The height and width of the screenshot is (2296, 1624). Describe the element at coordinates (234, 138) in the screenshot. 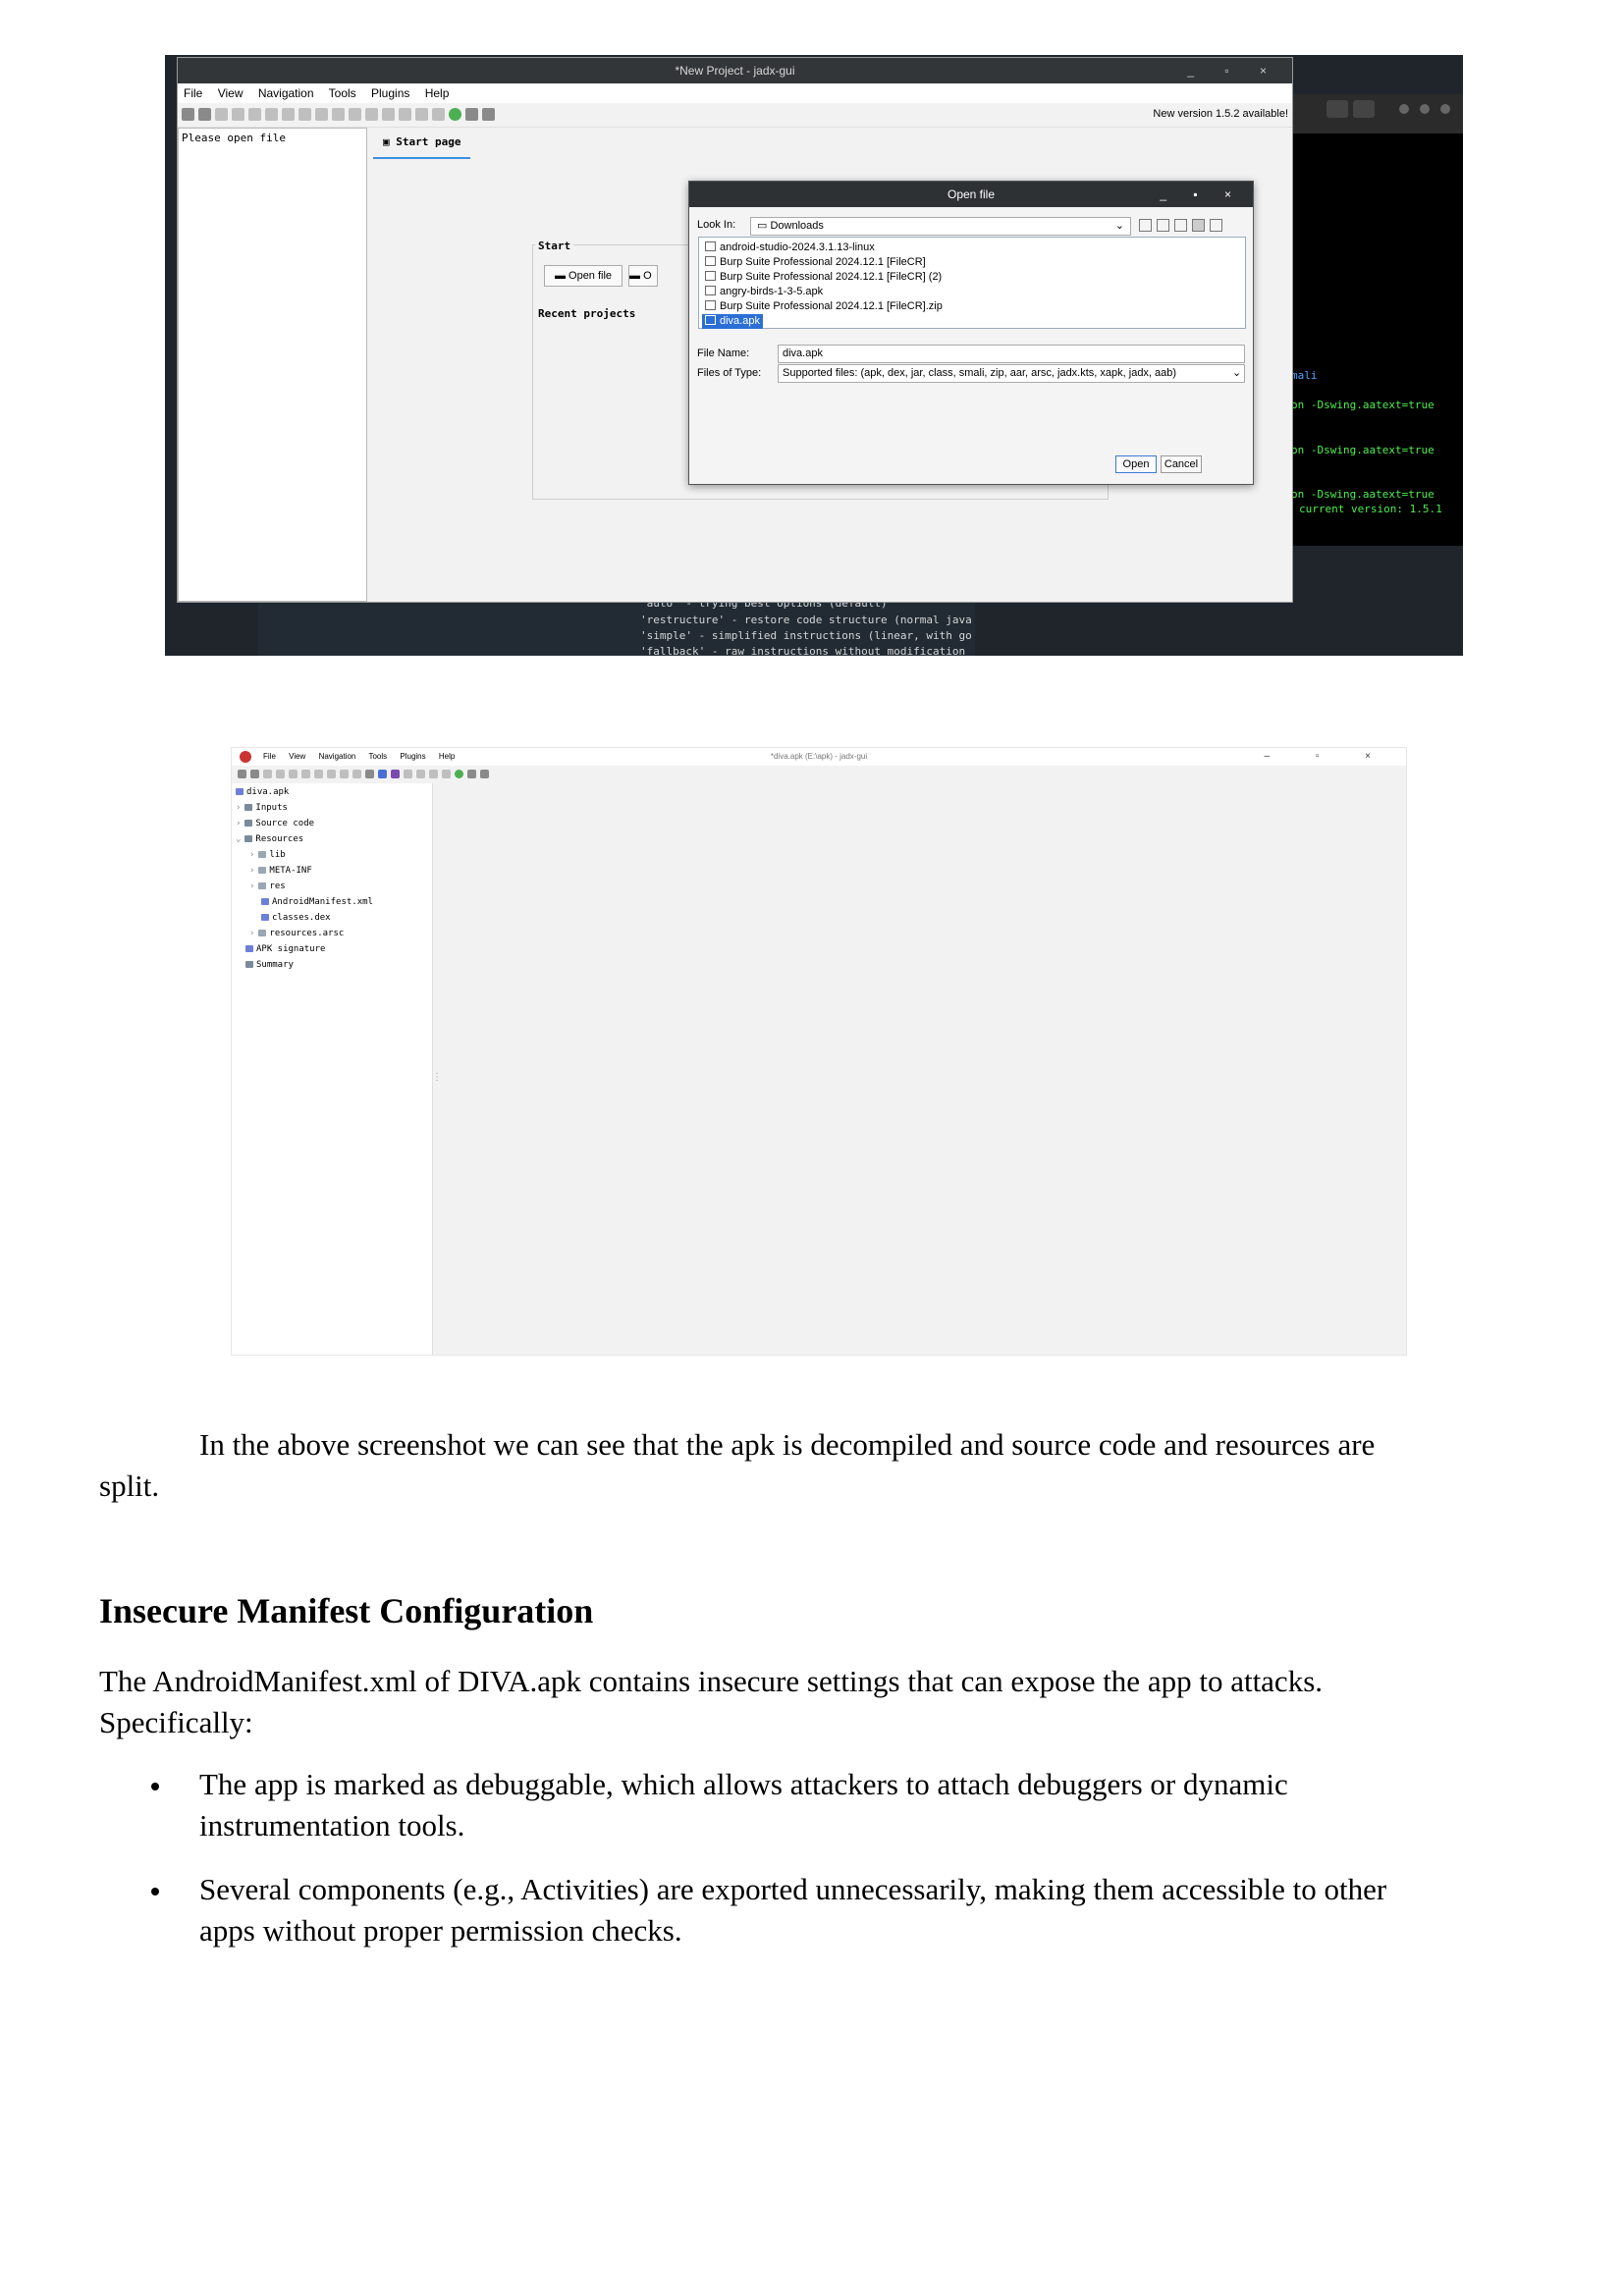

I see `open-file-placeholder: Please open file` at that location.